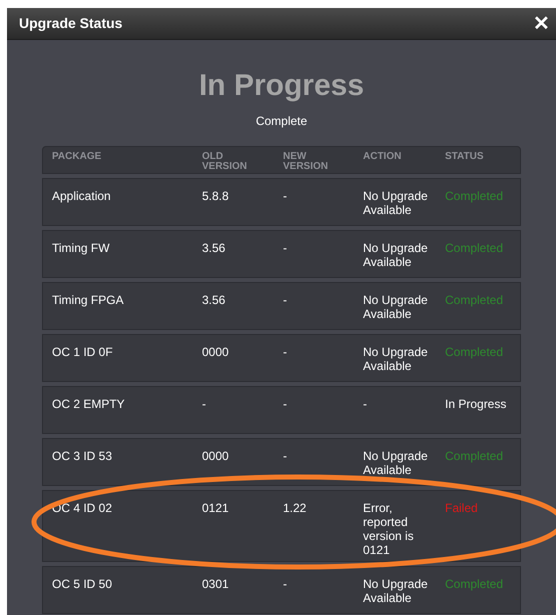 The width and height of the screenshot is (556, 615). I want to click on close-button: ✕, so click(541, 24).